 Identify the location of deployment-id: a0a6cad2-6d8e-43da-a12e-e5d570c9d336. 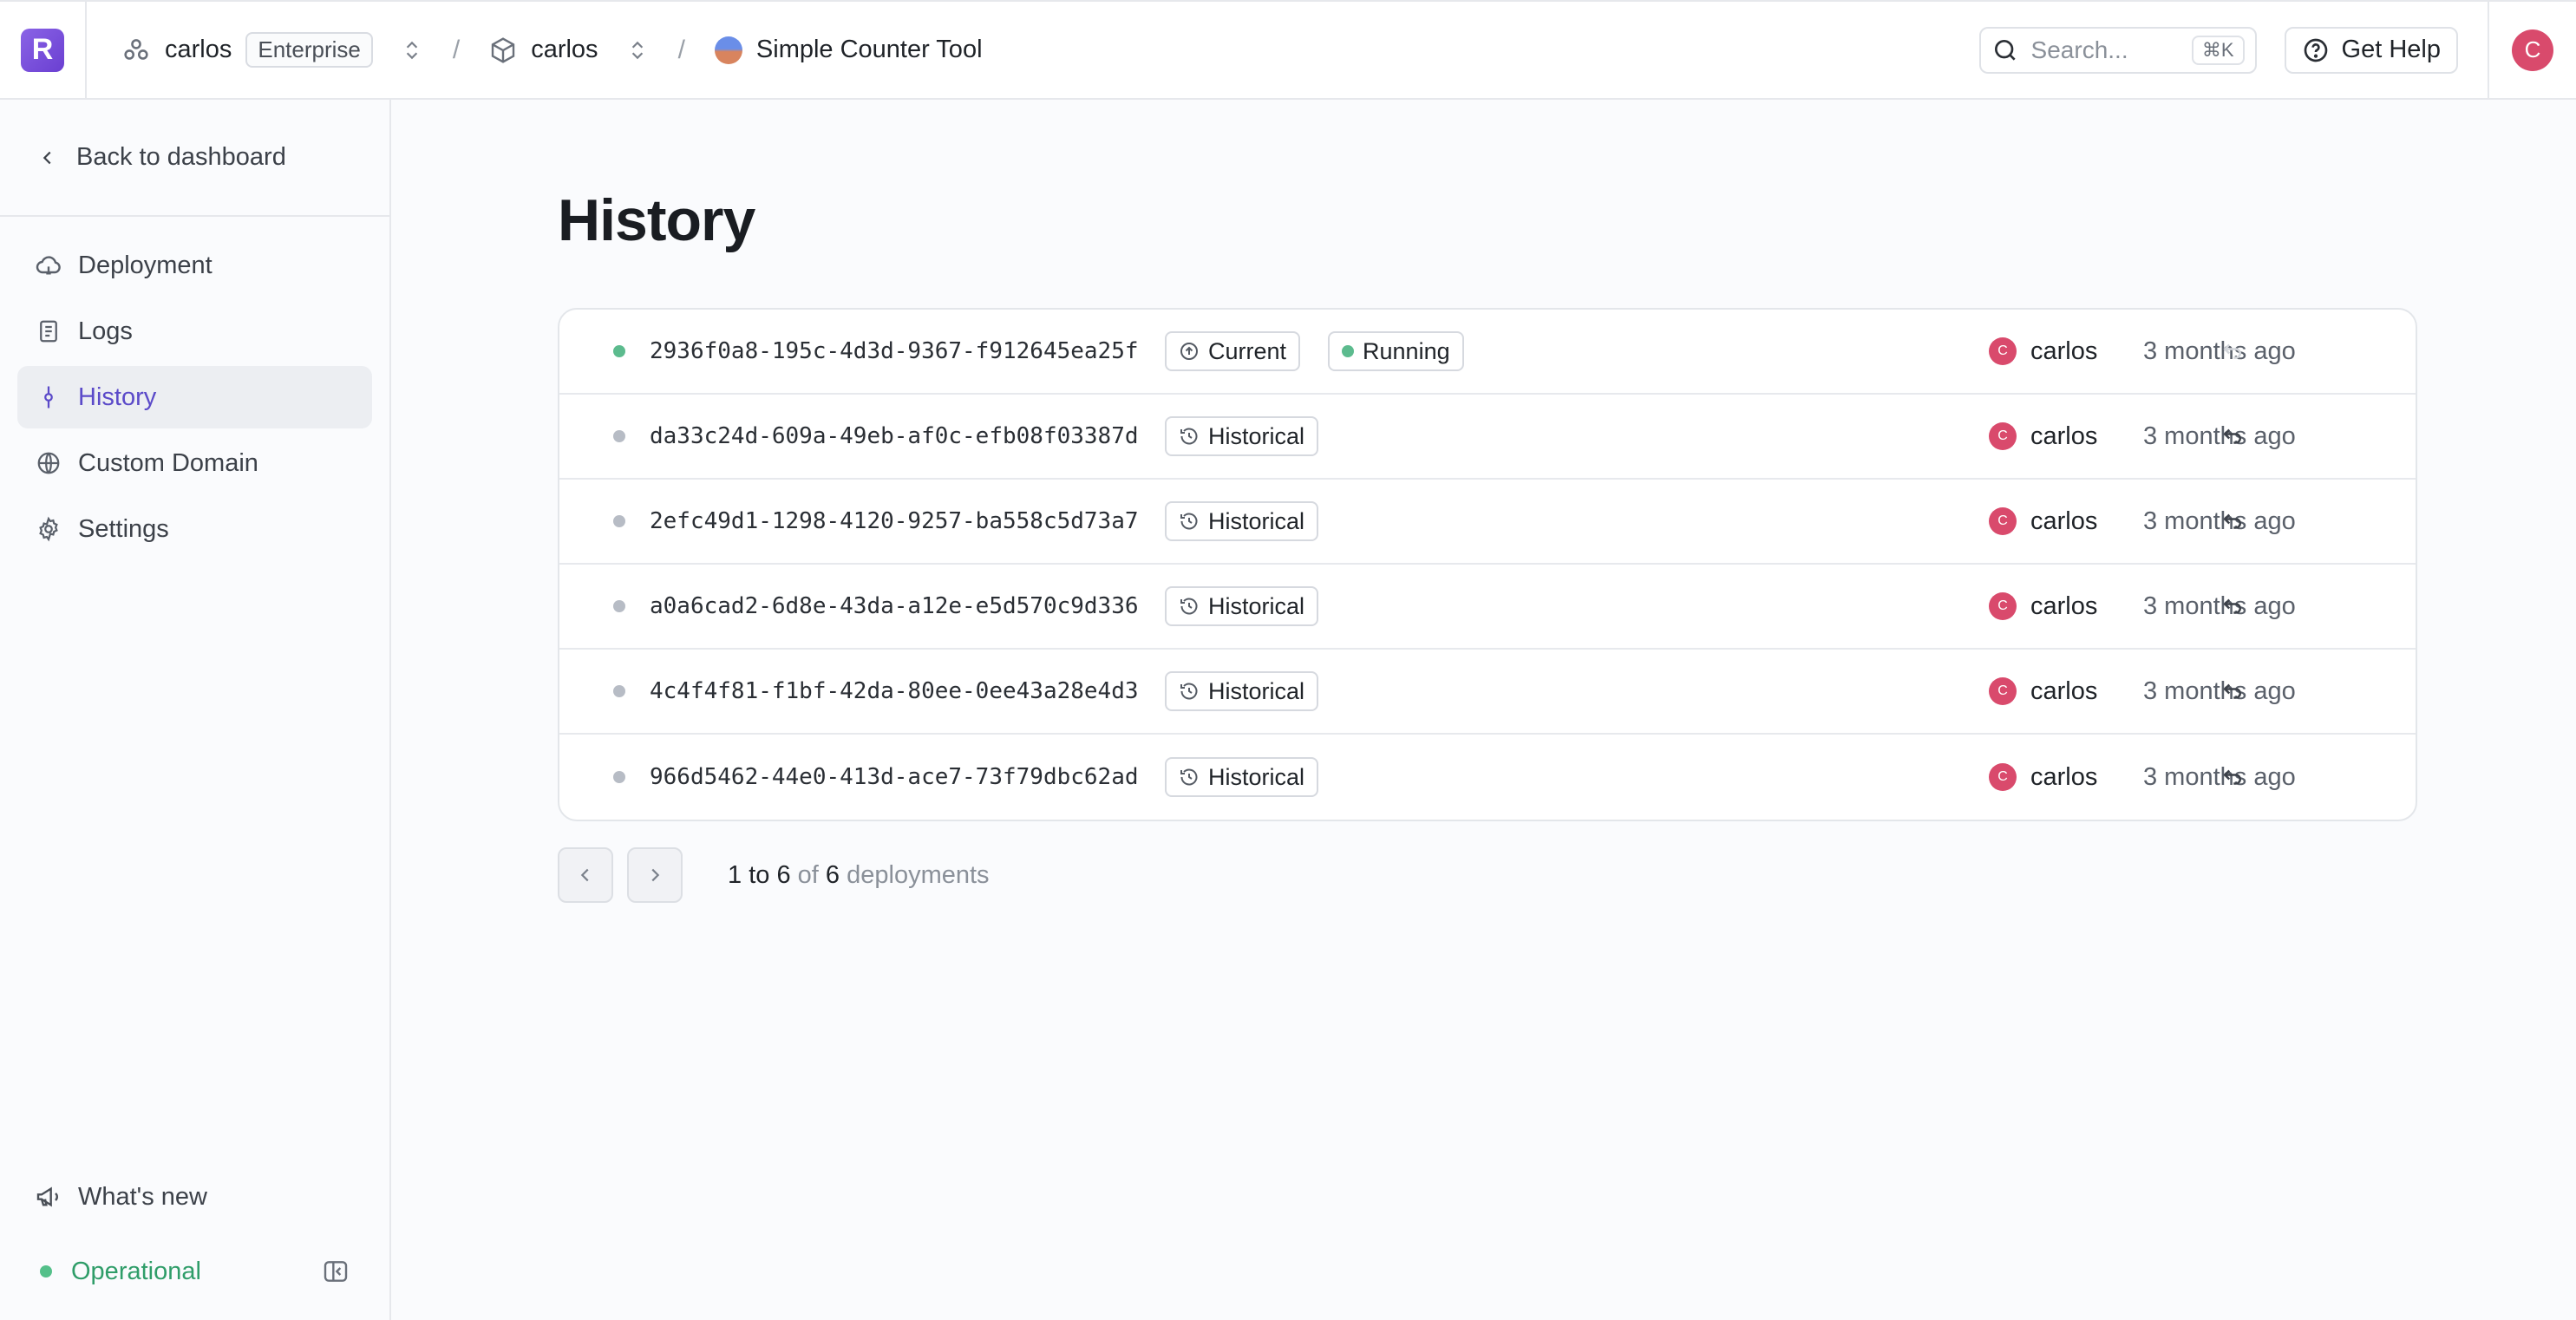
(894, 606).